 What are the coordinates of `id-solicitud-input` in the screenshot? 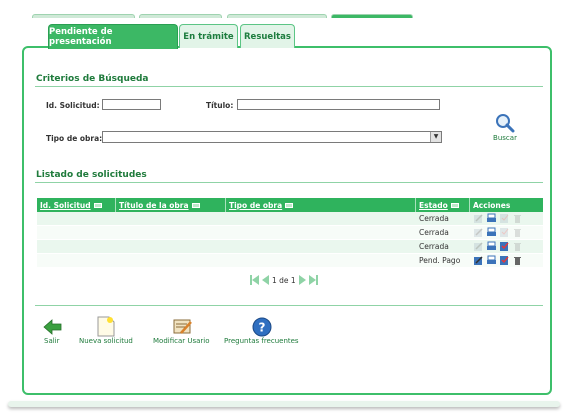 It's located at (131, 104).